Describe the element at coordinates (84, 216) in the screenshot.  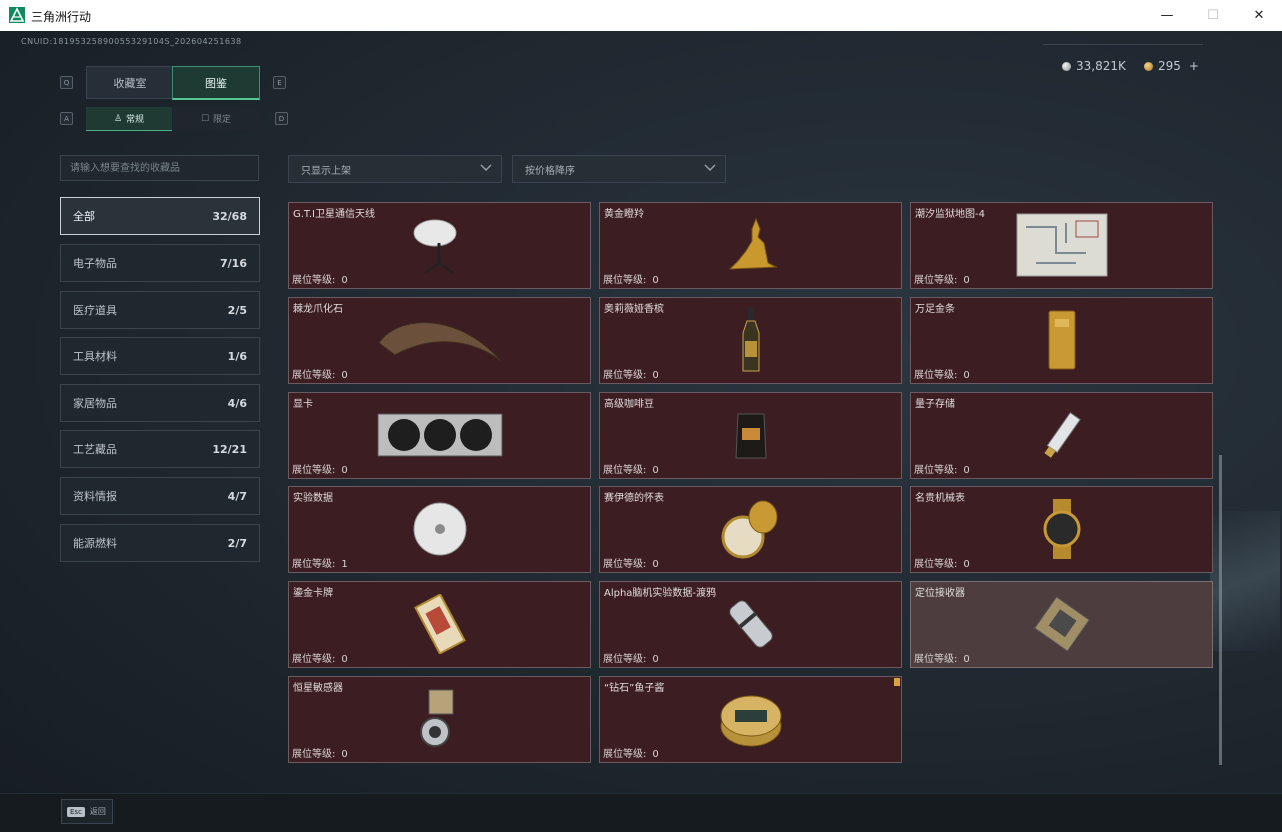
I see `category-name: 全部` at that location.